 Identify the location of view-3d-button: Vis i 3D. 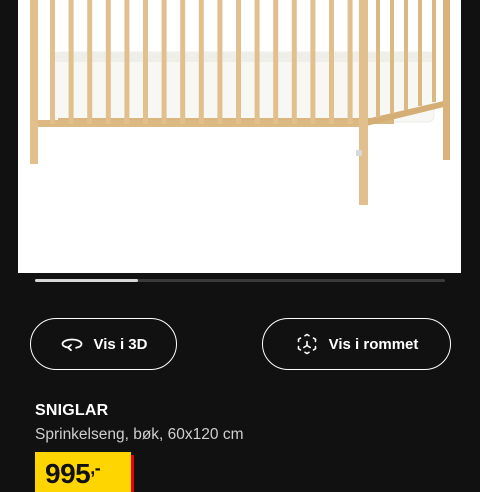
(103, 344).